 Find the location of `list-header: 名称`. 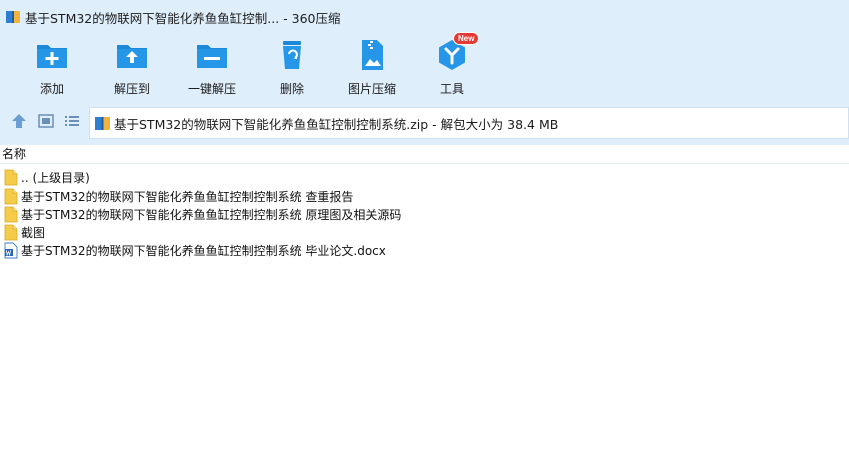

list-header: 名称 is located at coordinates (424, 154).